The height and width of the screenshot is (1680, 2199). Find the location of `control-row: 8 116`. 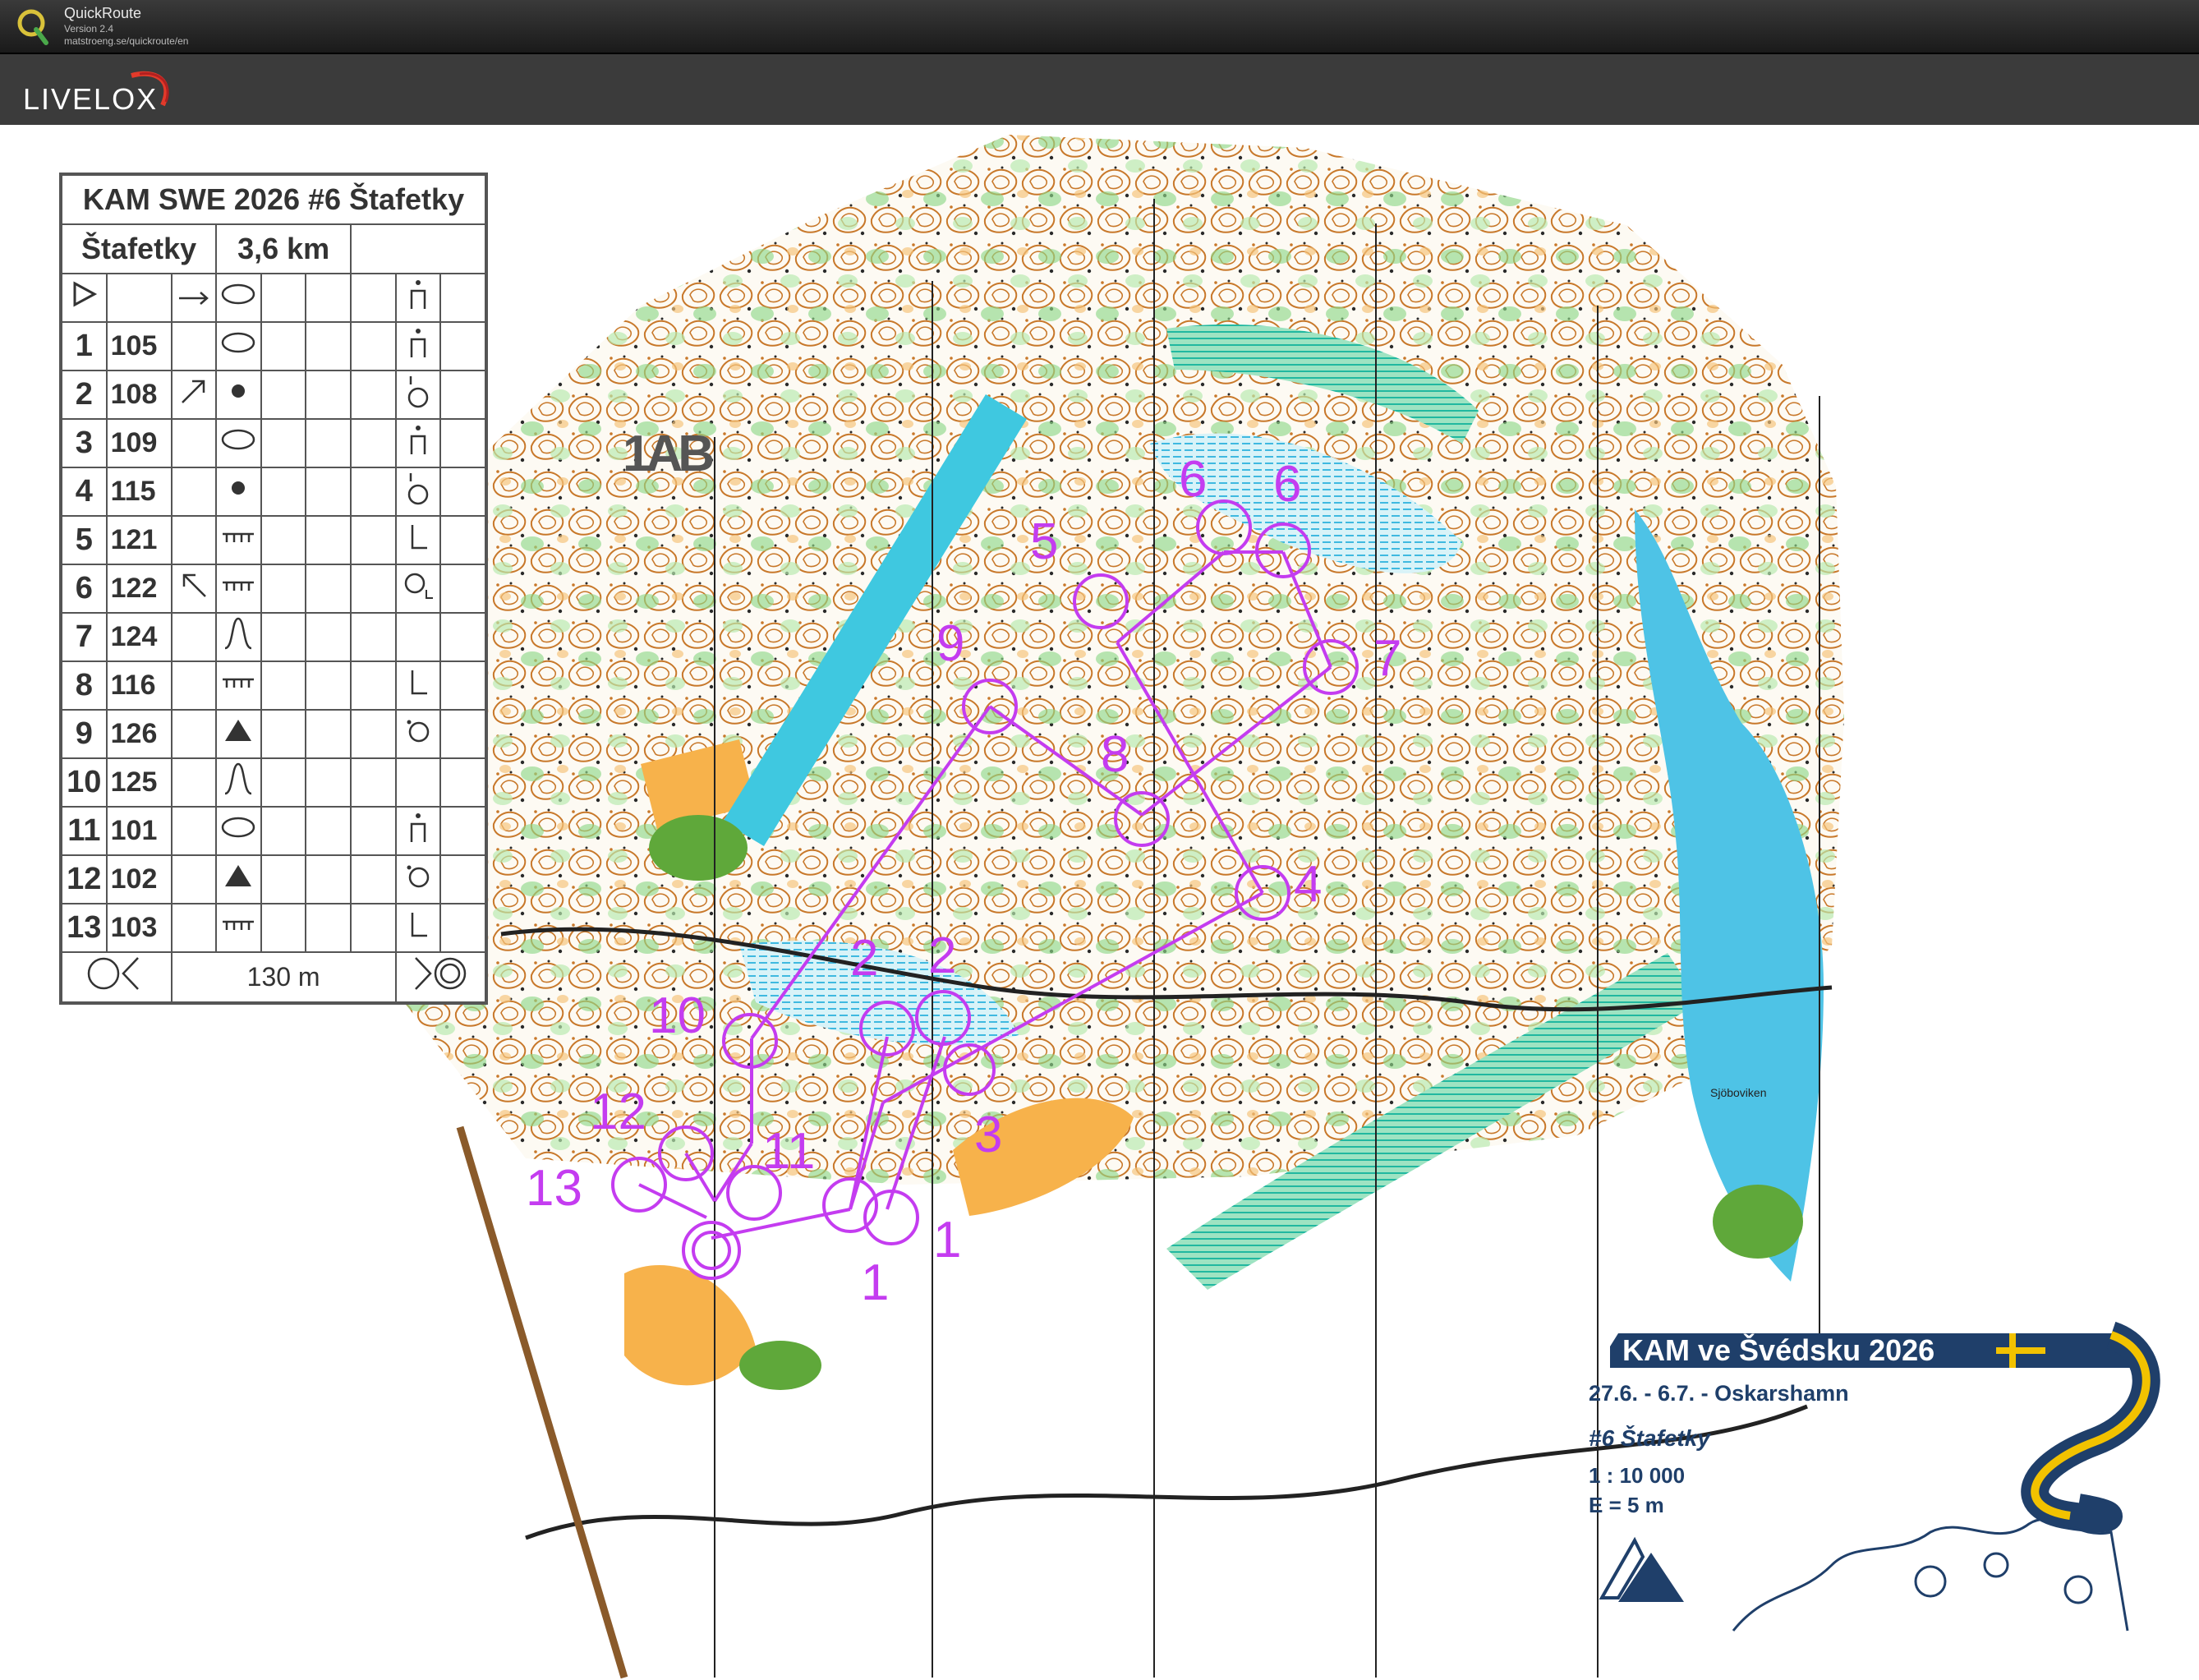

control-row: 8 116 is located at coordinates (273, 685).